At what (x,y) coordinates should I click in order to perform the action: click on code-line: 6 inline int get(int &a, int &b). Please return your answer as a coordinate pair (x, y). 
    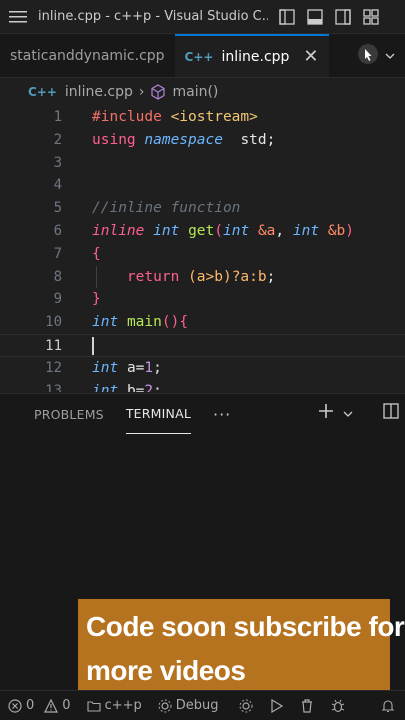
    Looking at the image, I should click on (204, 230).